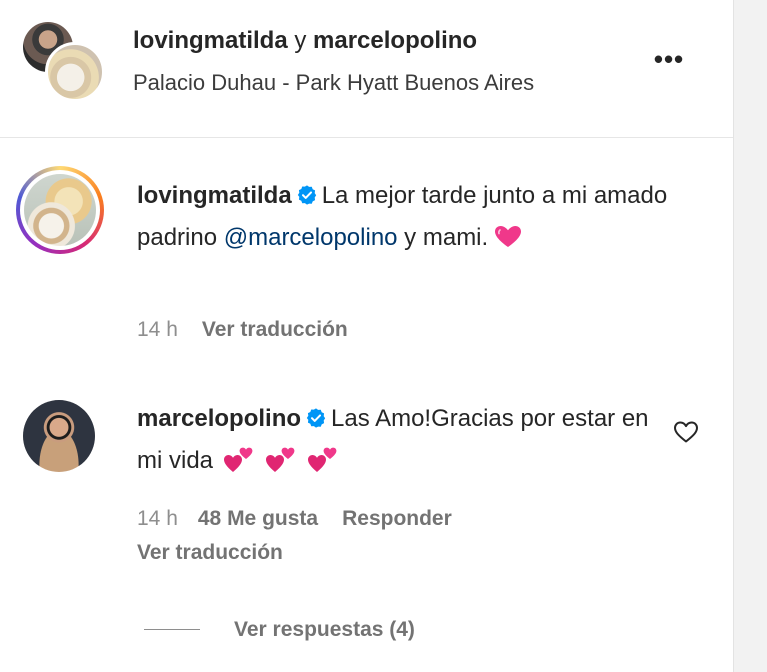 This screenshot has height=672, width=767. Describe the element at coordinates (172, 629) in the screenshot. I see `replies-divider-line` at that location.